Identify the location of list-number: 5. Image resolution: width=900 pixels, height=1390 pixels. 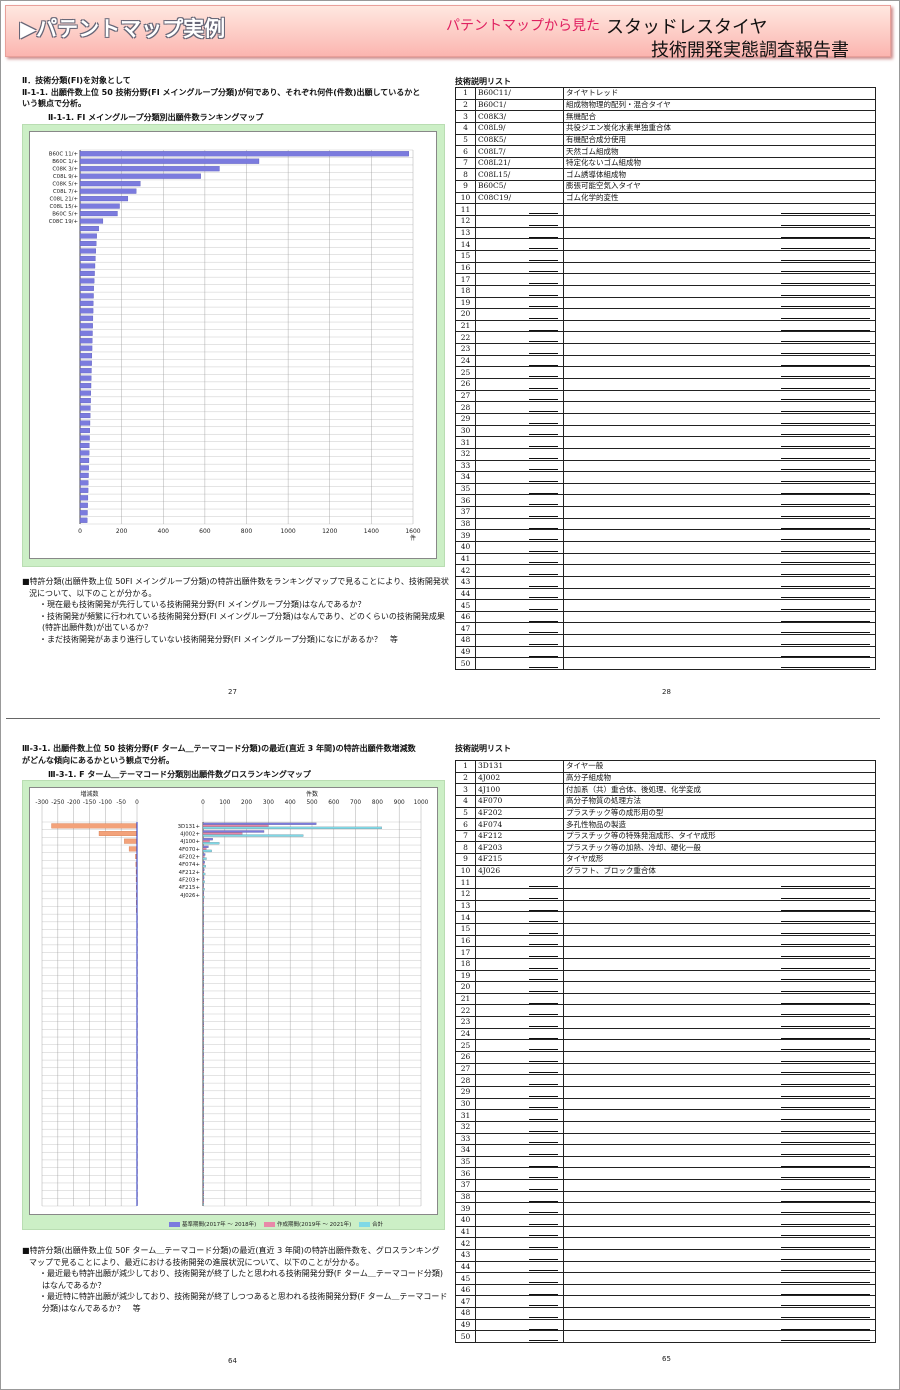
(465, 140).